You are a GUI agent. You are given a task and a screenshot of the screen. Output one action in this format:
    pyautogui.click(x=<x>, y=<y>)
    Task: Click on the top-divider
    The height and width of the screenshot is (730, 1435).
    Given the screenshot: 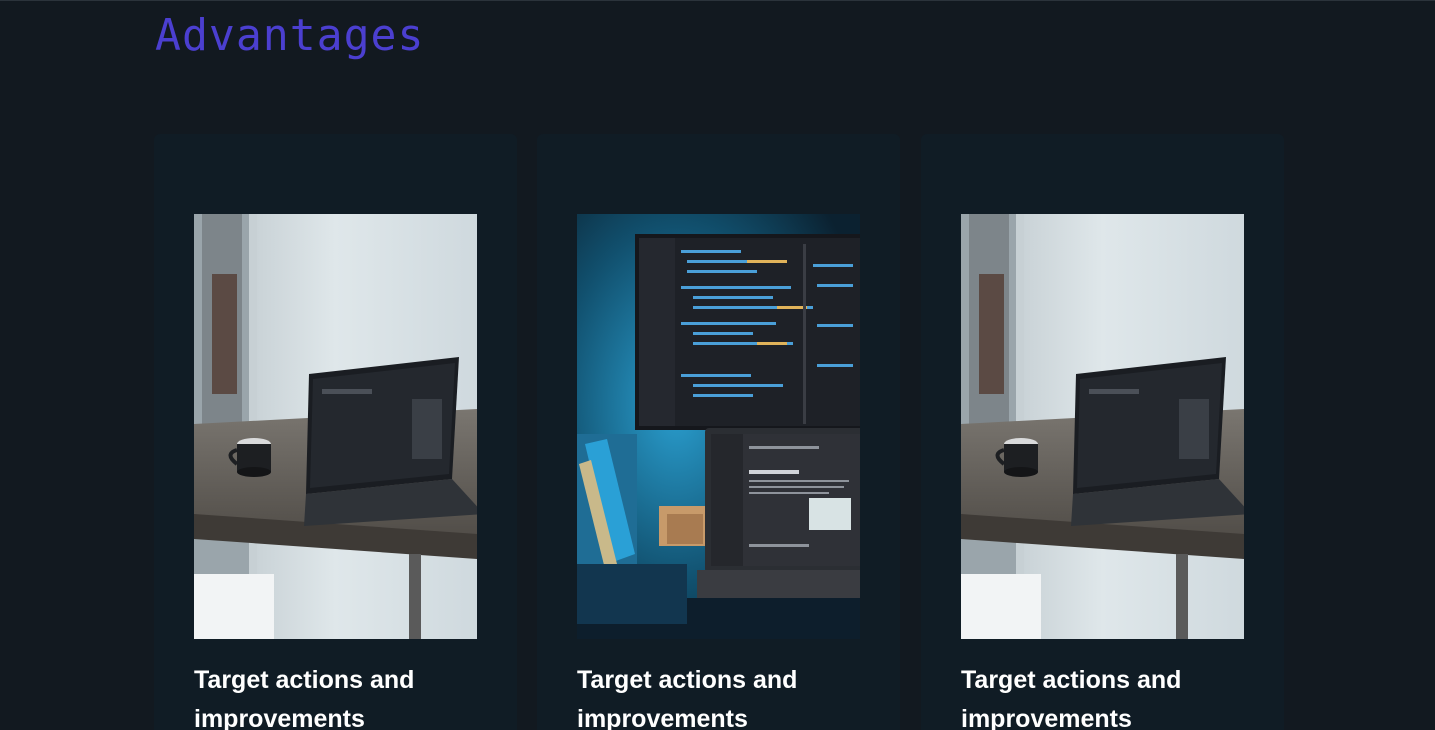 What is the action you would take?
    pyautogui.click(x=717, y=0)
    